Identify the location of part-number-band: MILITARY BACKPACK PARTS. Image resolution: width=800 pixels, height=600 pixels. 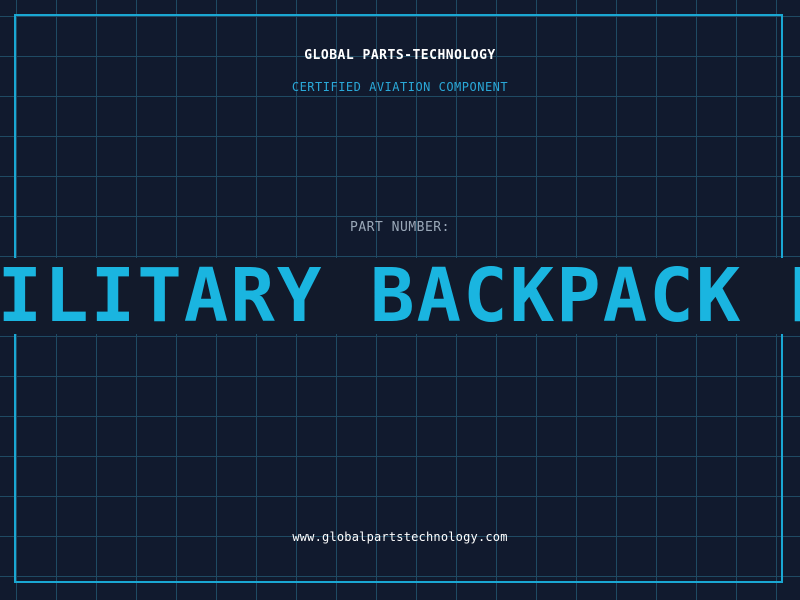
(400, 296).